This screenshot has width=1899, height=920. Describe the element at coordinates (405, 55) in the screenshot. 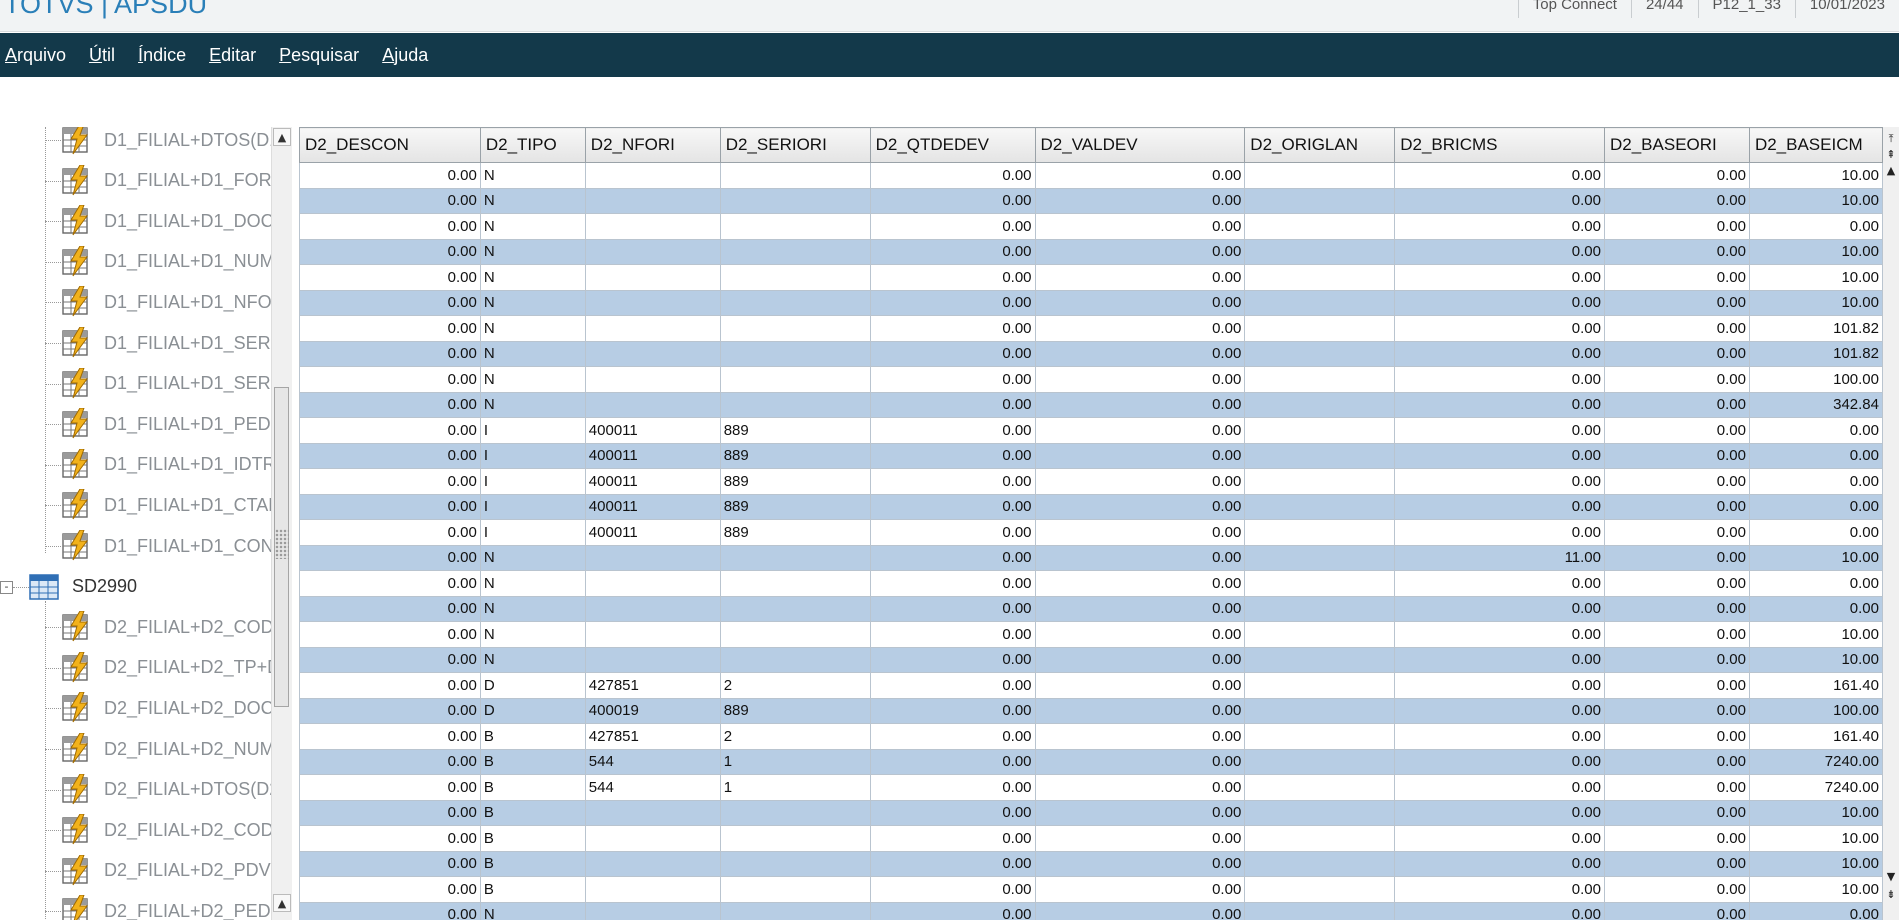

I see `menu-ajuda: Ajuda` at that location.